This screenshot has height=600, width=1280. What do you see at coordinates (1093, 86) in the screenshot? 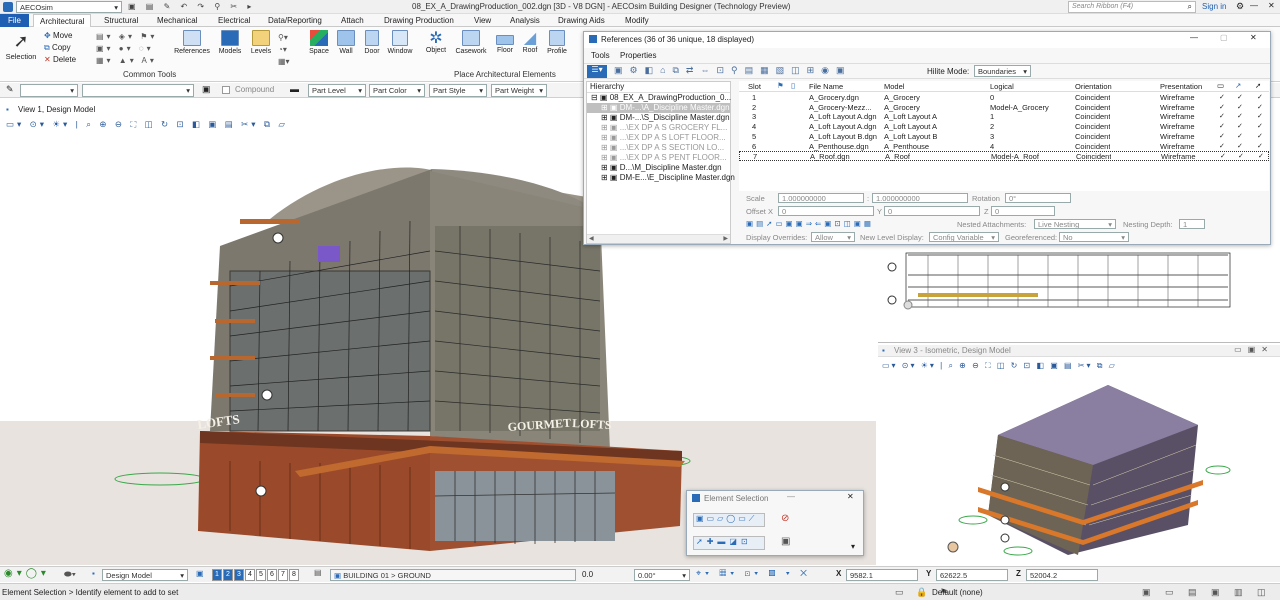
I see `col-orientation: Orientation` at bounding box center [1093, 86].